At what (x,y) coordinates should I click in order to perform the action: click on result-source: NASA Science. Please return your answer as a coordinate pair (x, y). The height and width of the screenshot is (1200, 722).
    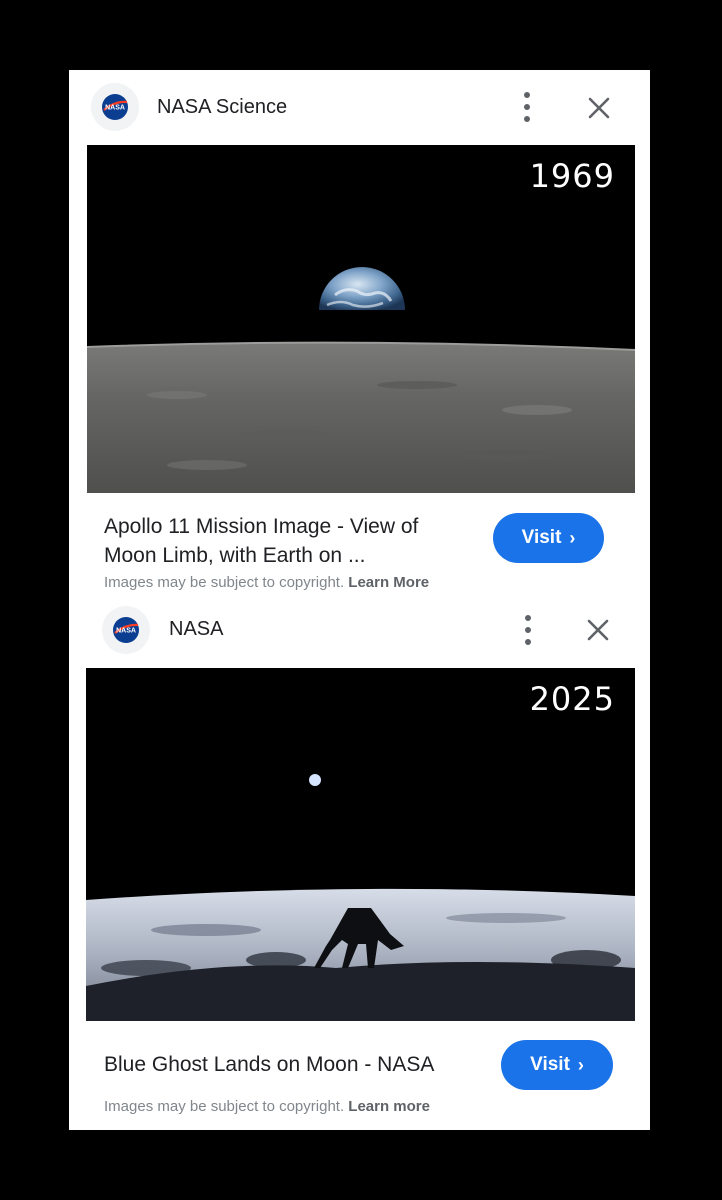
    Looking at the image, I should click on (222, 107).